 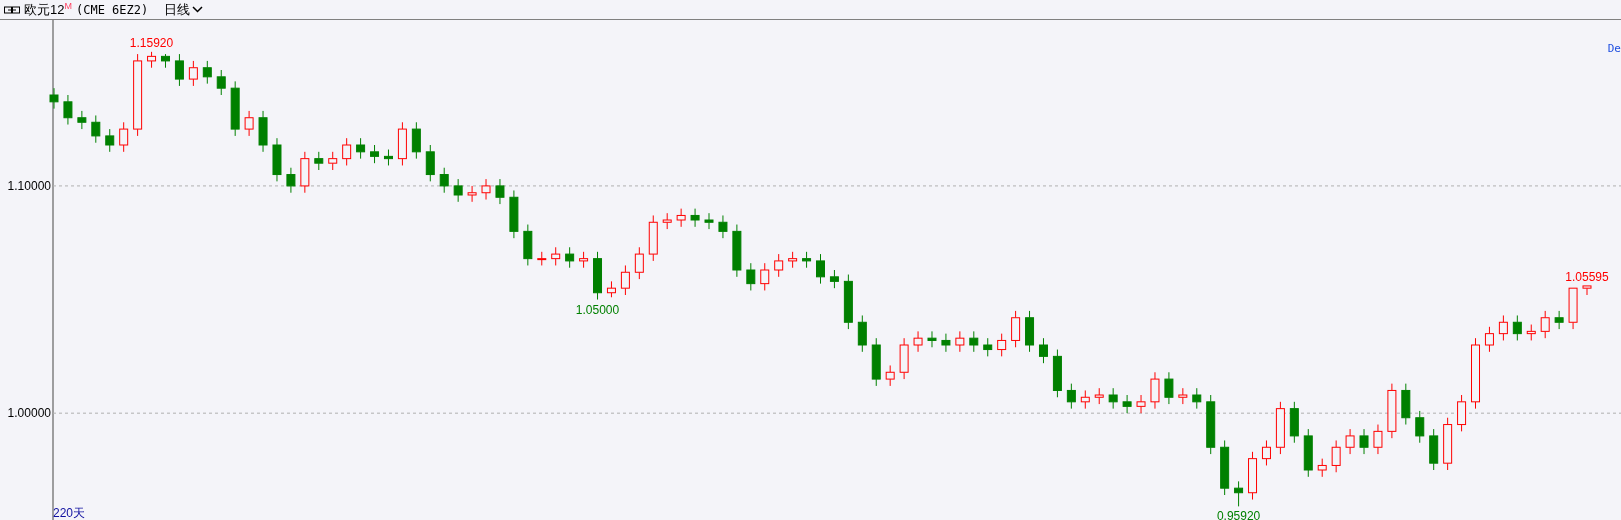 What do you see at coordinates (597, 309) in the screenshot?
I see `price-annotation: 1.05000` at bounding box center [597, 309].